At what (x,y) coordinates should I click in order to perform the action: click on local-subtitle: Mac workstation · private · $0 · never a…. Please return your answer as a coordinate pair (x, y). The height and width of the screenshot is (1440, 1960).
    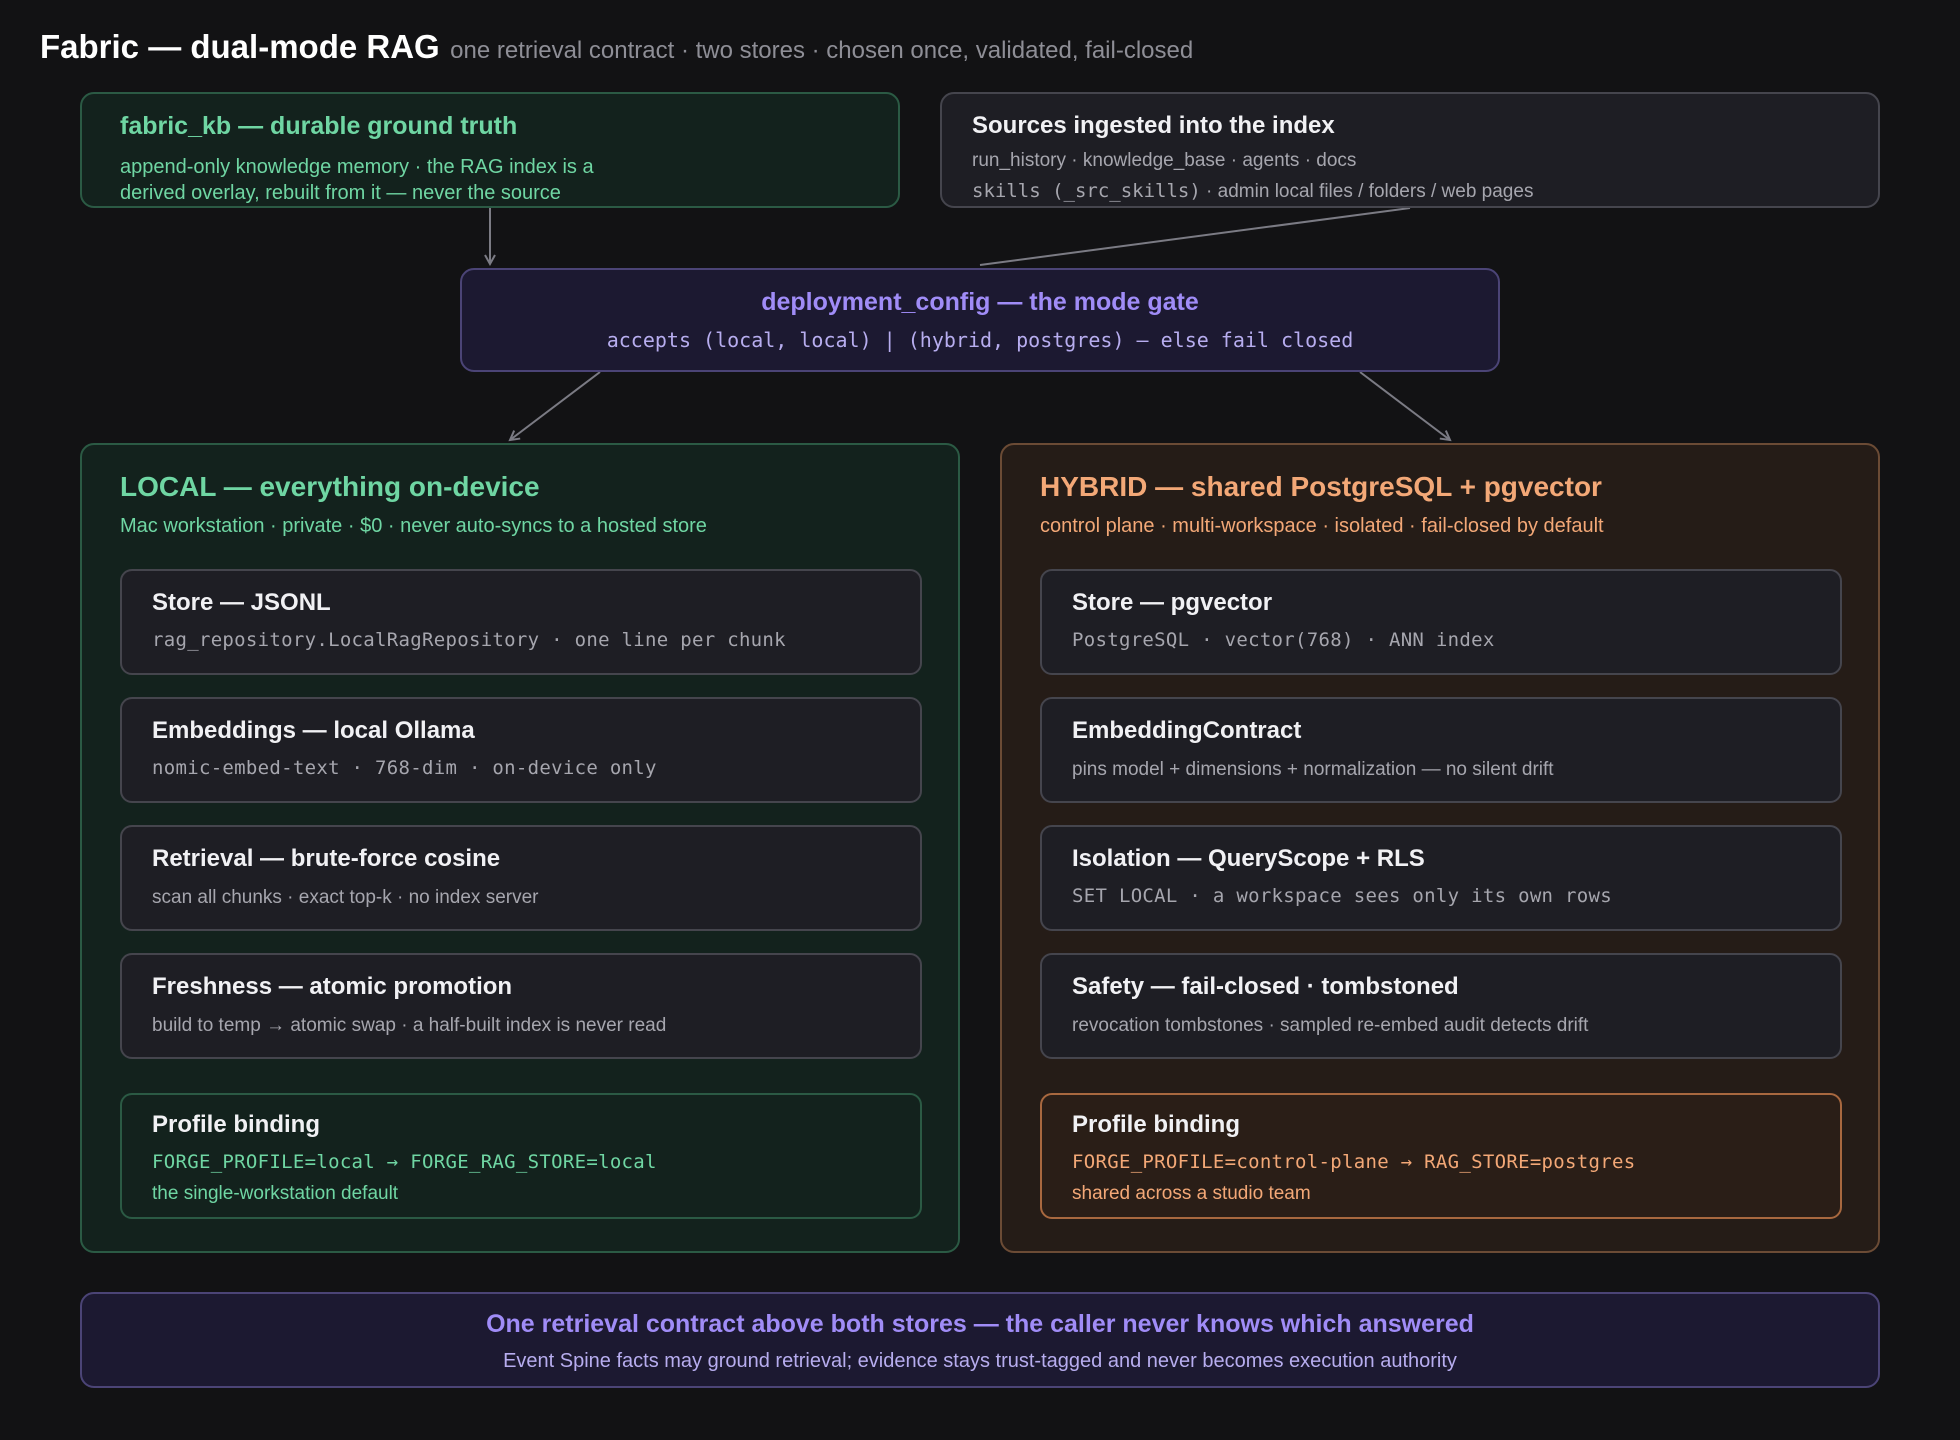
    Looking at the image, I should click on (413, 526).